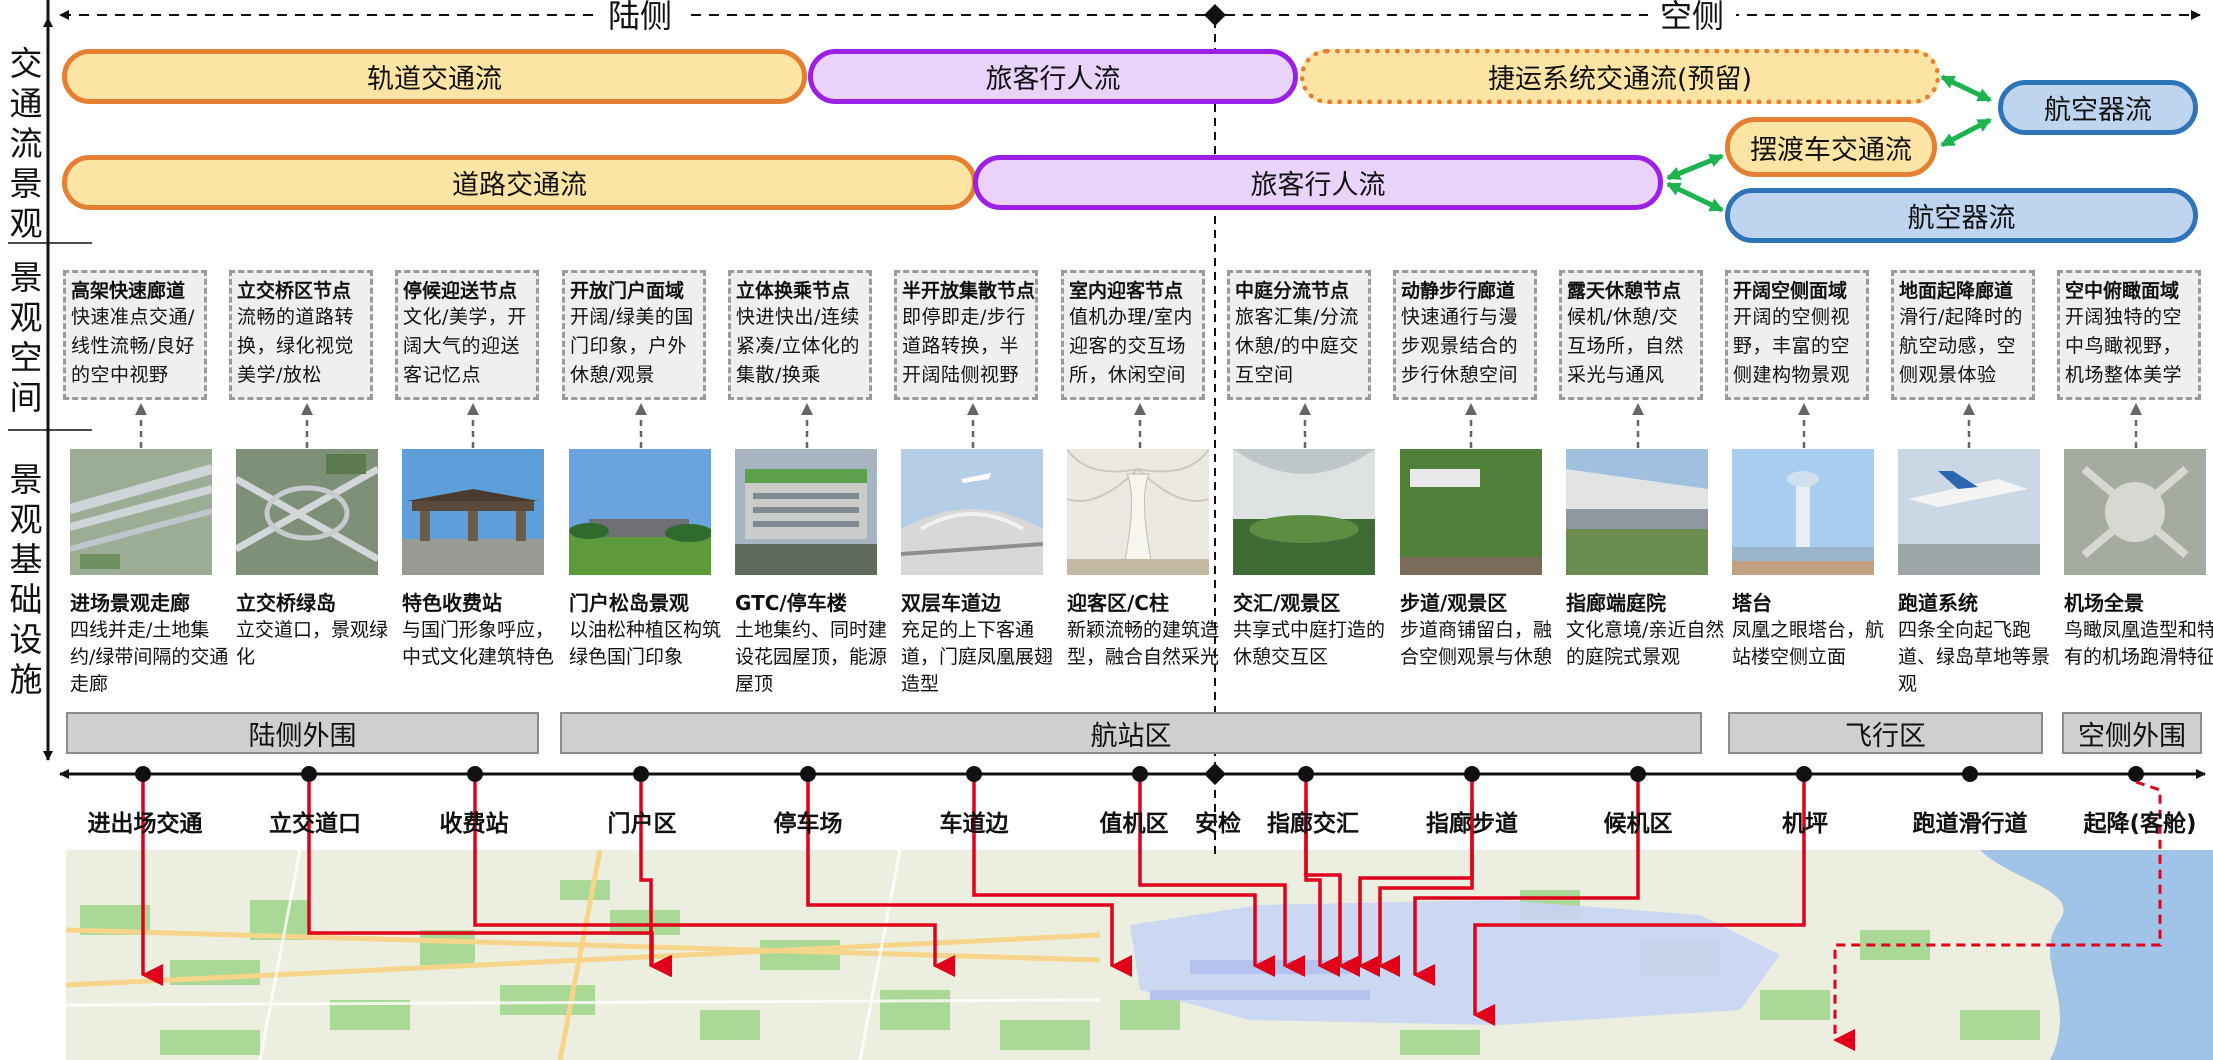 The height and width of the screenshot is (1060, 2213). I want to click on toll-gate-photo, so click(473, 512).